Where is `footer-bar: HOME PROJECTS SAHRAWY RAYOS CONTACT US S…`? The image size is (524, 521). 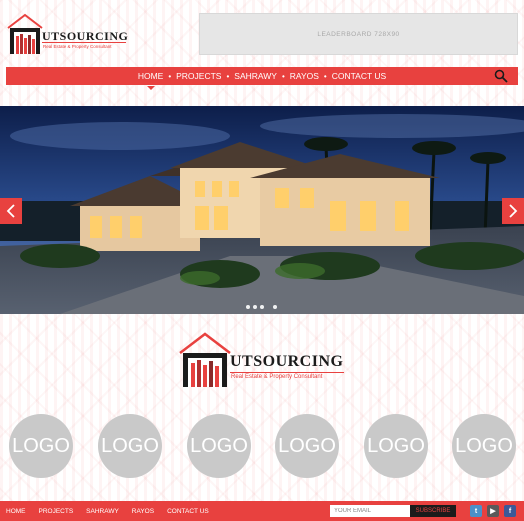
footer-bar: HOME PROJECTS SAHRAWY RAYOS CONTACT US S… is located at coordinates (262, 511).